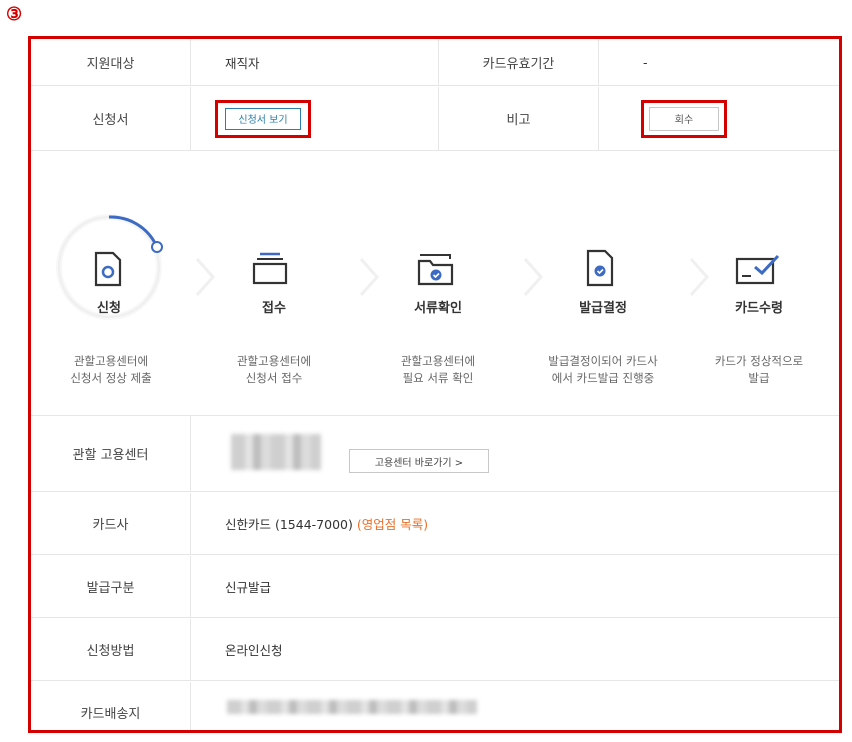  Describe the element at coordinates (274, 308) in the screenshot. I see `step-title: 접수` at that location.